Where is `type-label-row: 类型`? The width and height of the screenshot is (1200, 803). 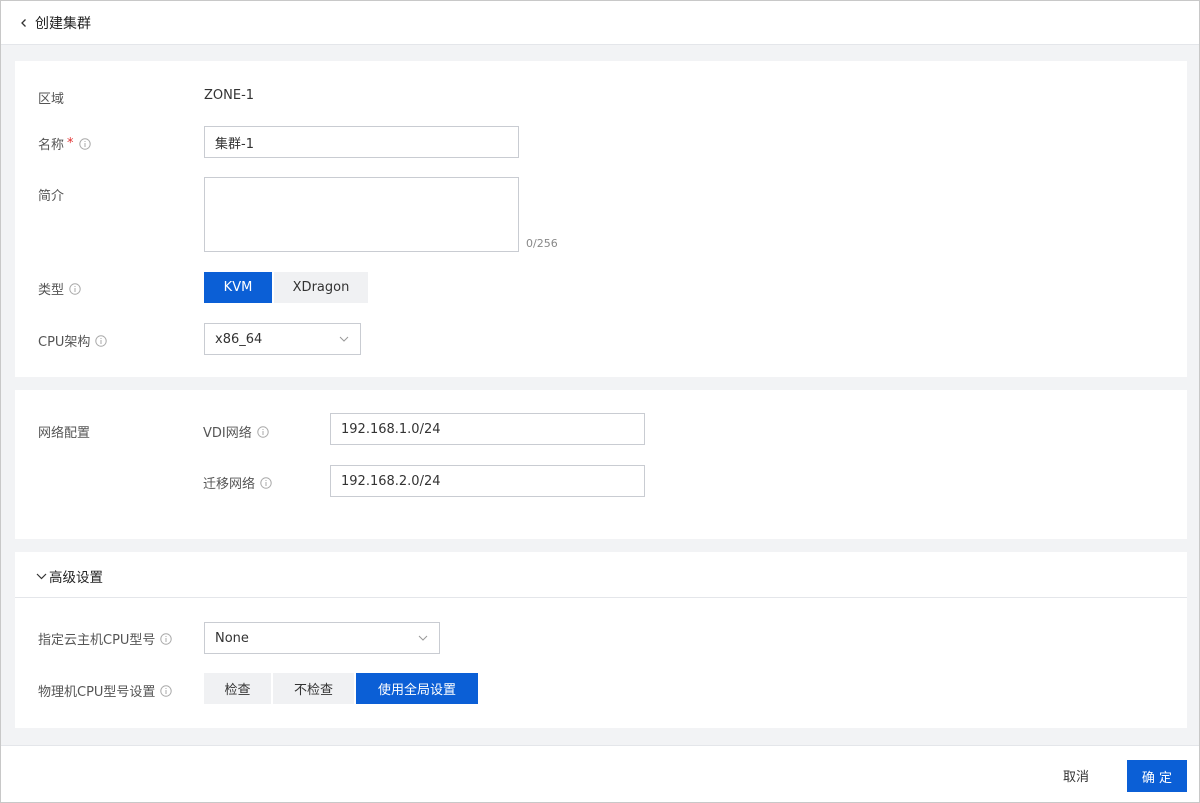
type-label-row: 类型 is located at coordinates (59, 288).